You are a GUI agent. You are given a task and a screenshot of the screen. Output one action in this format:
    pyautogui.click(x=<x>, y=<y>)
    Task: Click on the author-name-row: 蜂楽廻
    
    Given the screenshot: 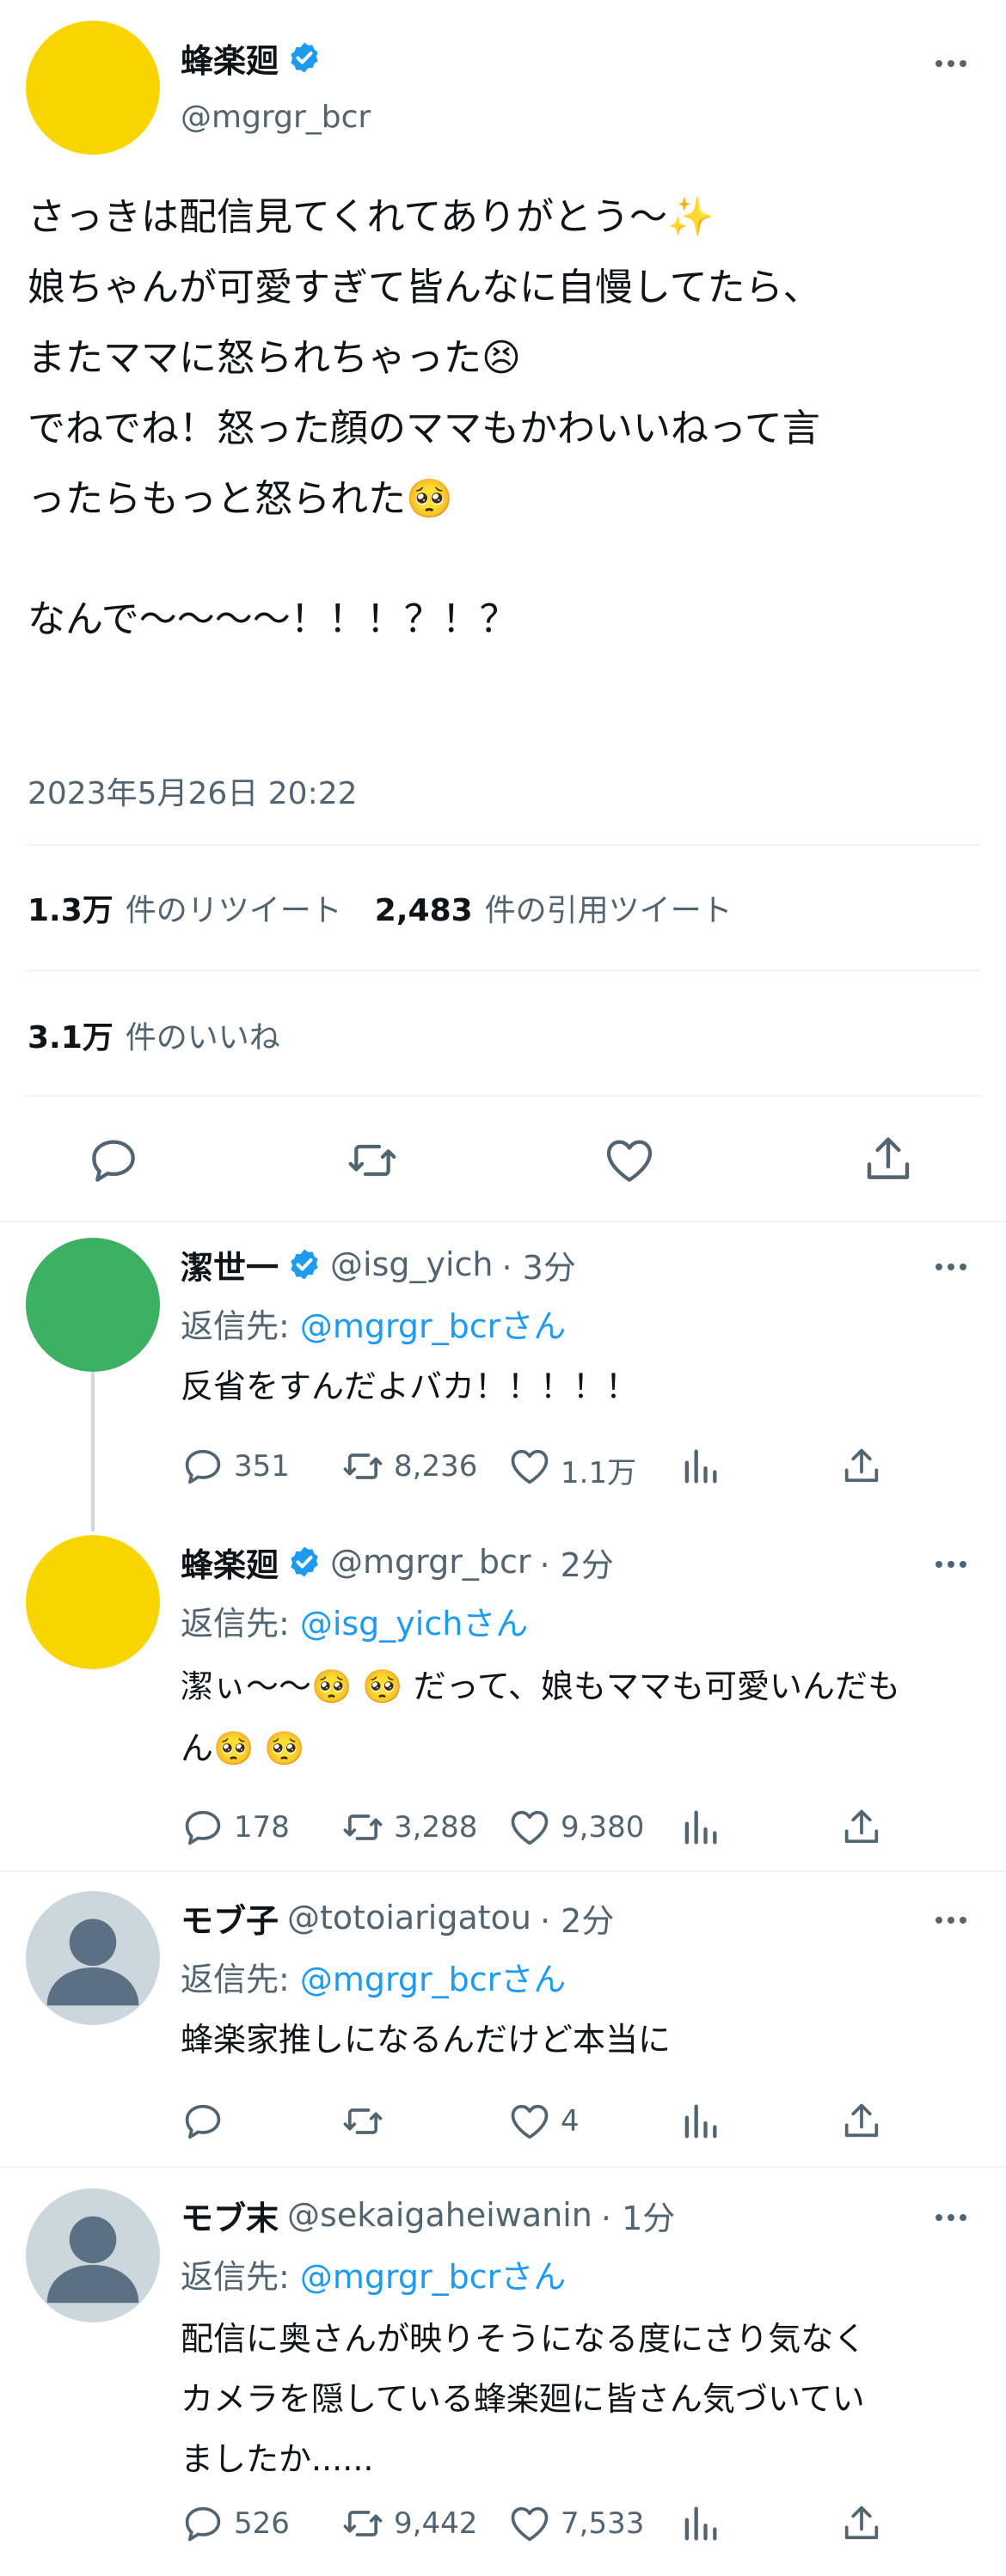 What is the action you would take?
    pyautogui.click(x=252, y=58)
    